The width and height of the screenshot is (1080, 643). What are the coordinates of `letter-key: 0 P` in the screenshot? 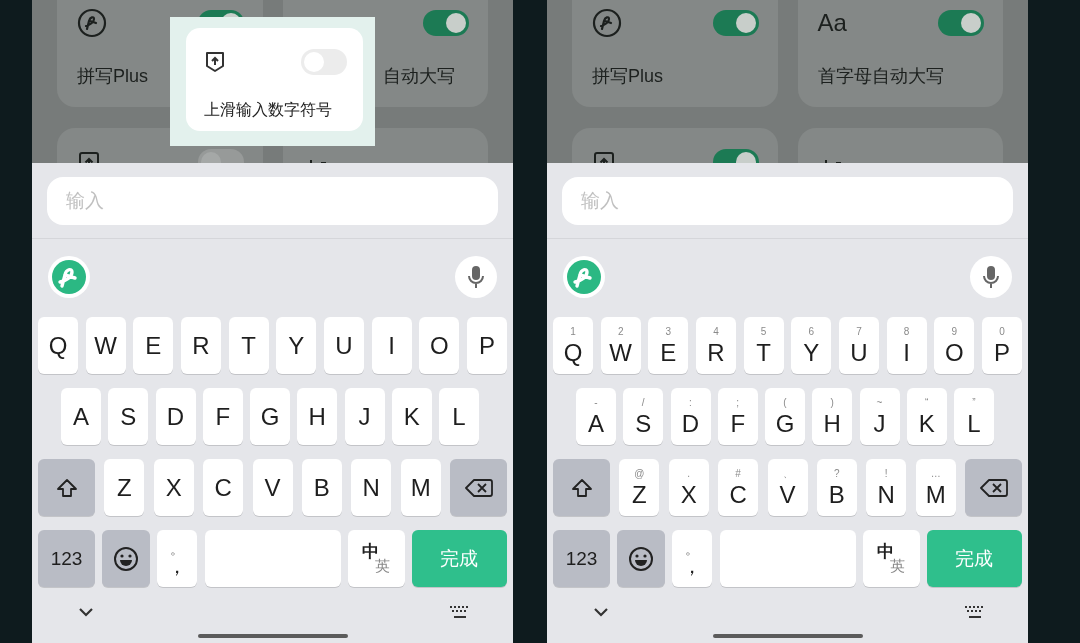 It's located at (1001, 345).